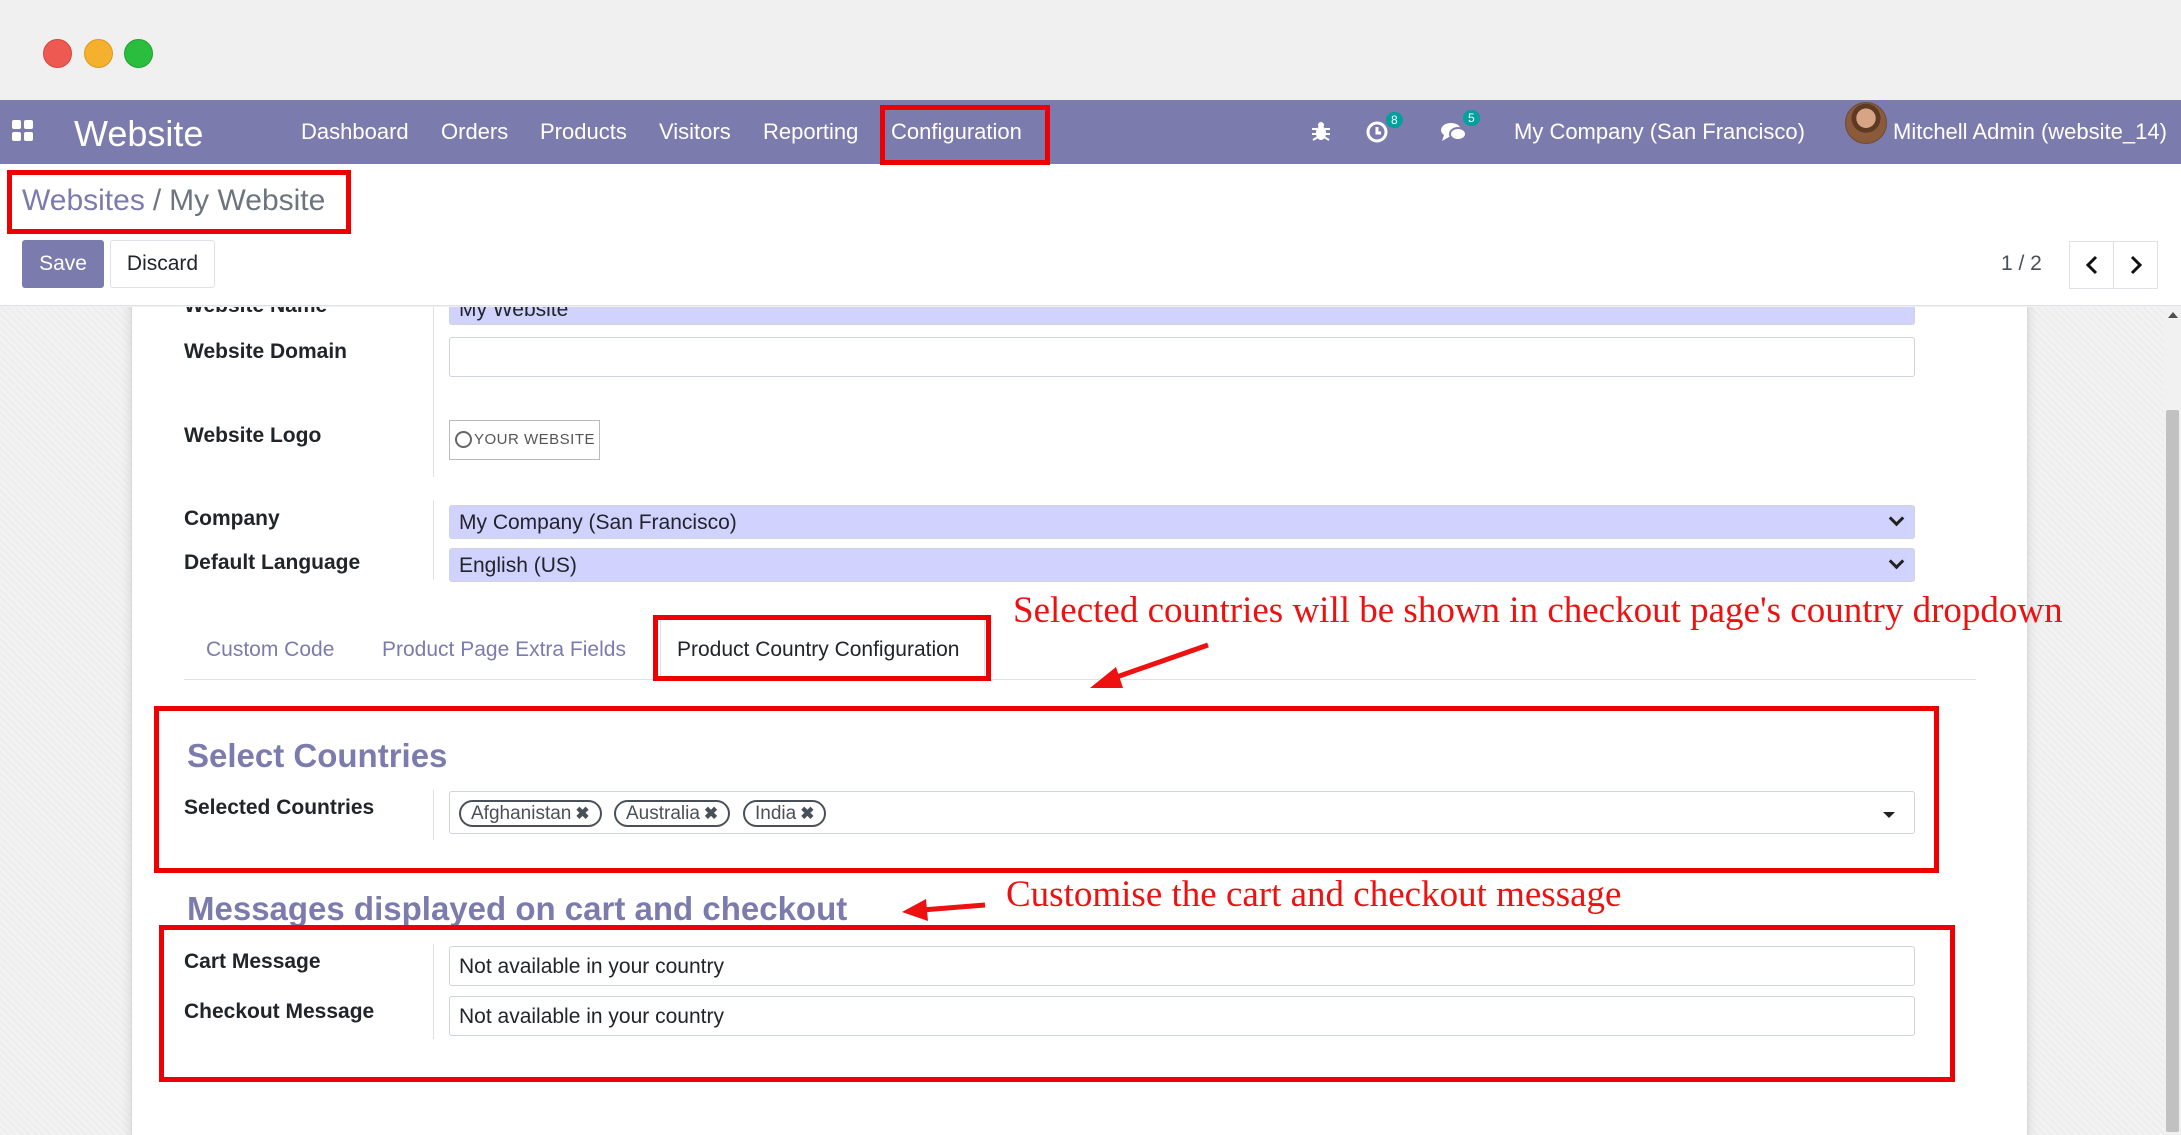  I want to click on pager-next-button, so click(2135, 265).